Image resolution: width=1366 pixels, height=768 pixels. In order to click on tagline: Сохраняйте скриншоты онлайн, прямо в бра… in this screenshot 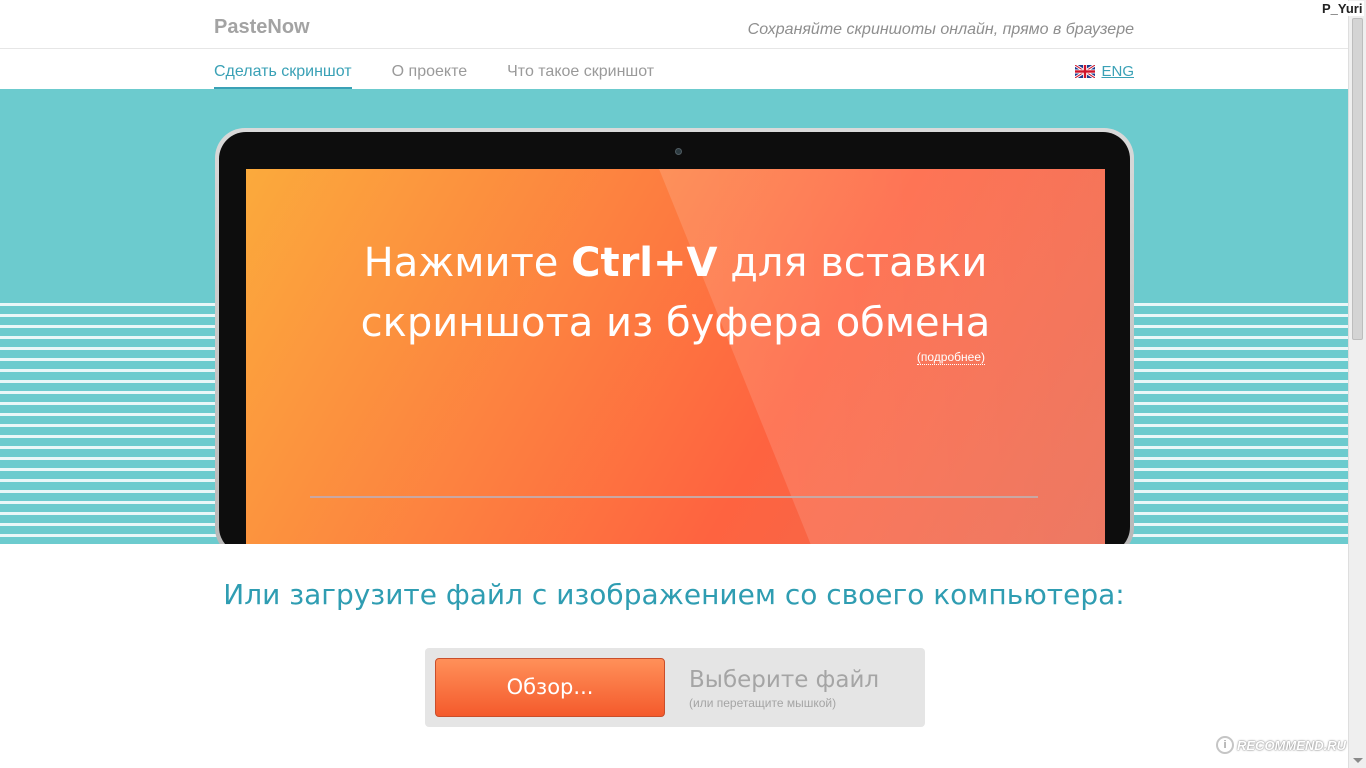, I will do `click(940, 29)`.